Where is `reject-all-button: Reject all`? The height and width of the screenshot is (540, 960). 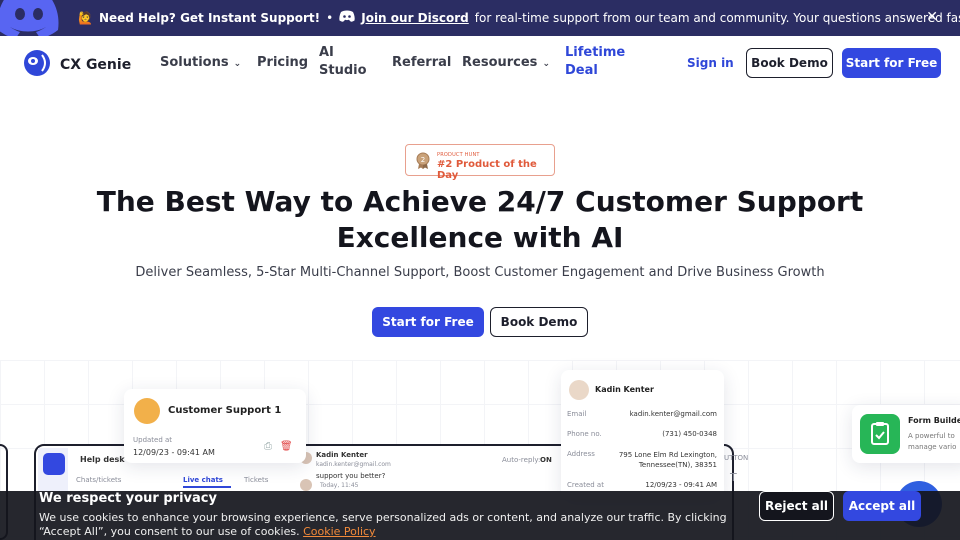
reject-all-button: Reject all is located at coordinates (796, 506).